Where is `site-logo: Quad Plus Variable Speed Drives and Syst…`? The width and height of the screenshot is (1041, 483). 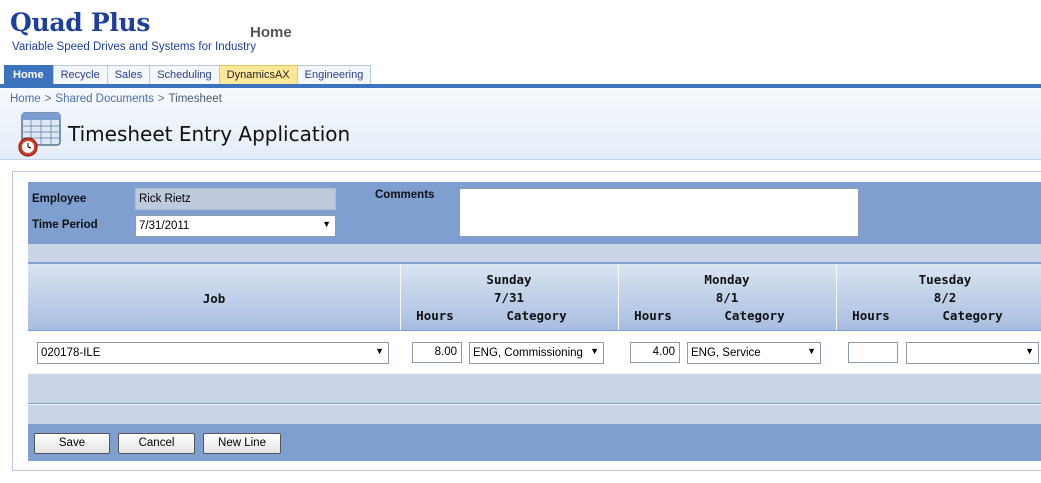 site-logo: Quad Plus Variable Speed Drives and Syst… is located at coordinates (133, 30).